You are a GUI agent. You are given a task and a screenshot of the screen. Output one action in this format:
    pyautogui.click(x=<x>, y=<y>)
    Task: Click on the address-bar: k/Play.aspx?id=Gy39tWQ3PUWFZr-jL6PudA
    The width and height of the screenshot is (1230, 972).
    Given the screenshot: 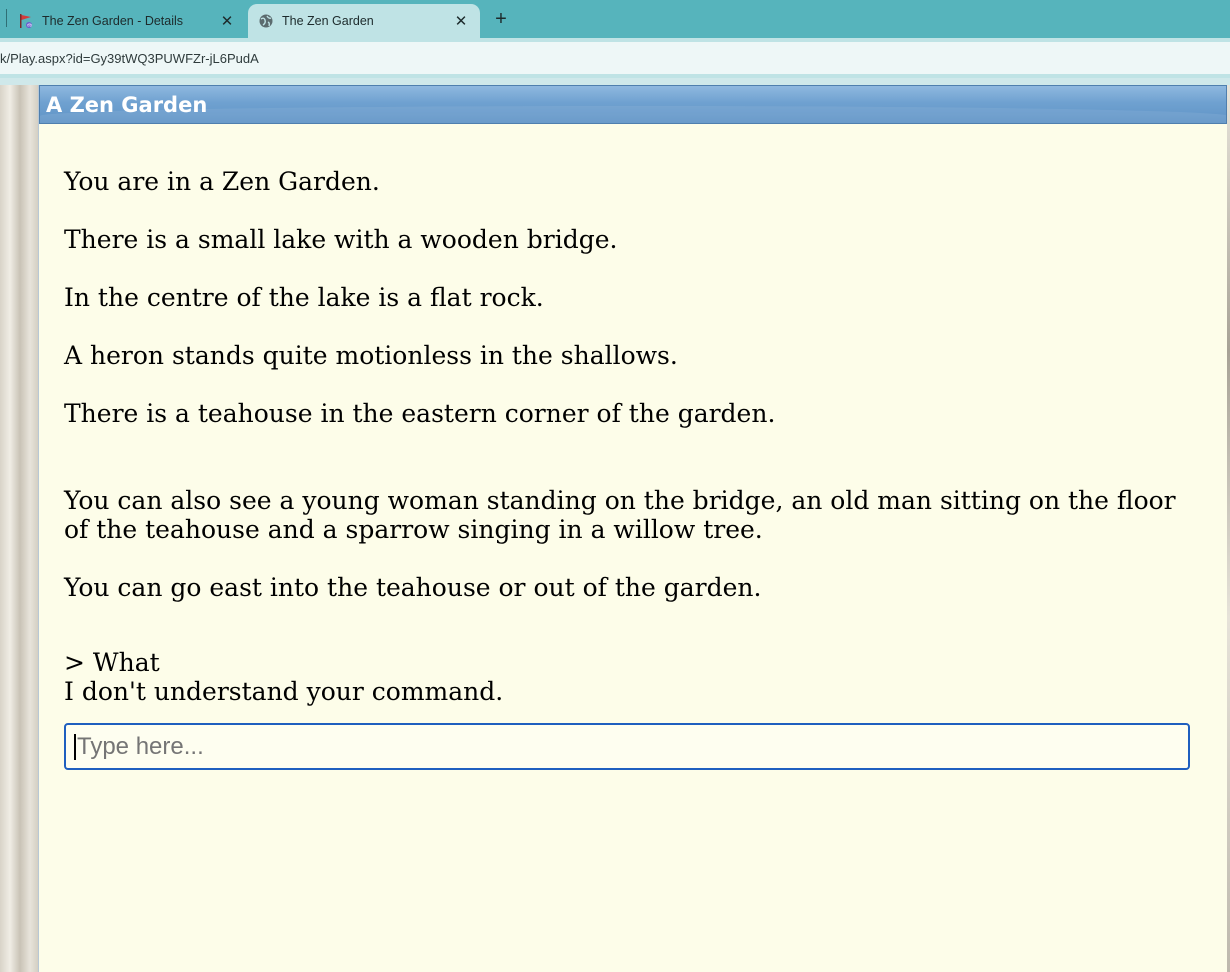 What is the action you would take?
    pyautogui.click(x=615, y=58)
    